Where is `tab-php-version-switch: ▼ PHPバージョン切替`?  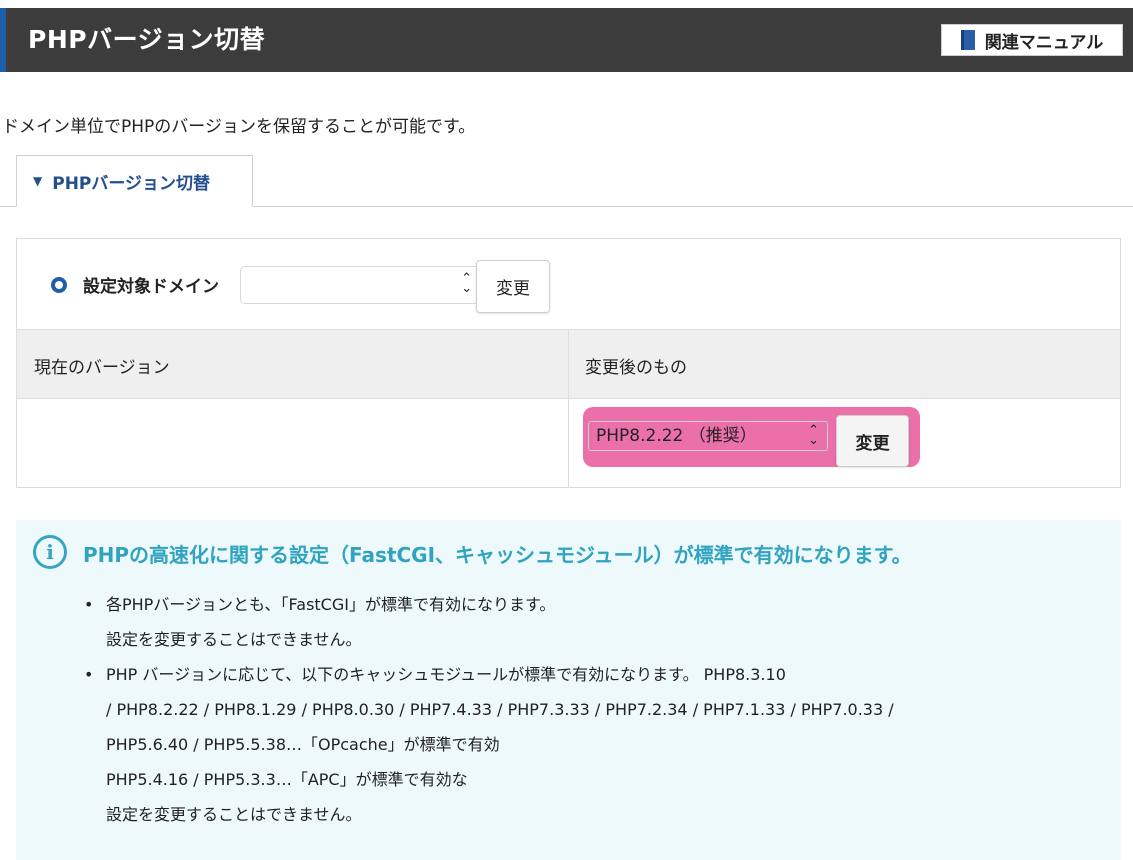 tab-php-version-switch: ▼ PHPバージョン切替 is located at coordinates (134, 181).